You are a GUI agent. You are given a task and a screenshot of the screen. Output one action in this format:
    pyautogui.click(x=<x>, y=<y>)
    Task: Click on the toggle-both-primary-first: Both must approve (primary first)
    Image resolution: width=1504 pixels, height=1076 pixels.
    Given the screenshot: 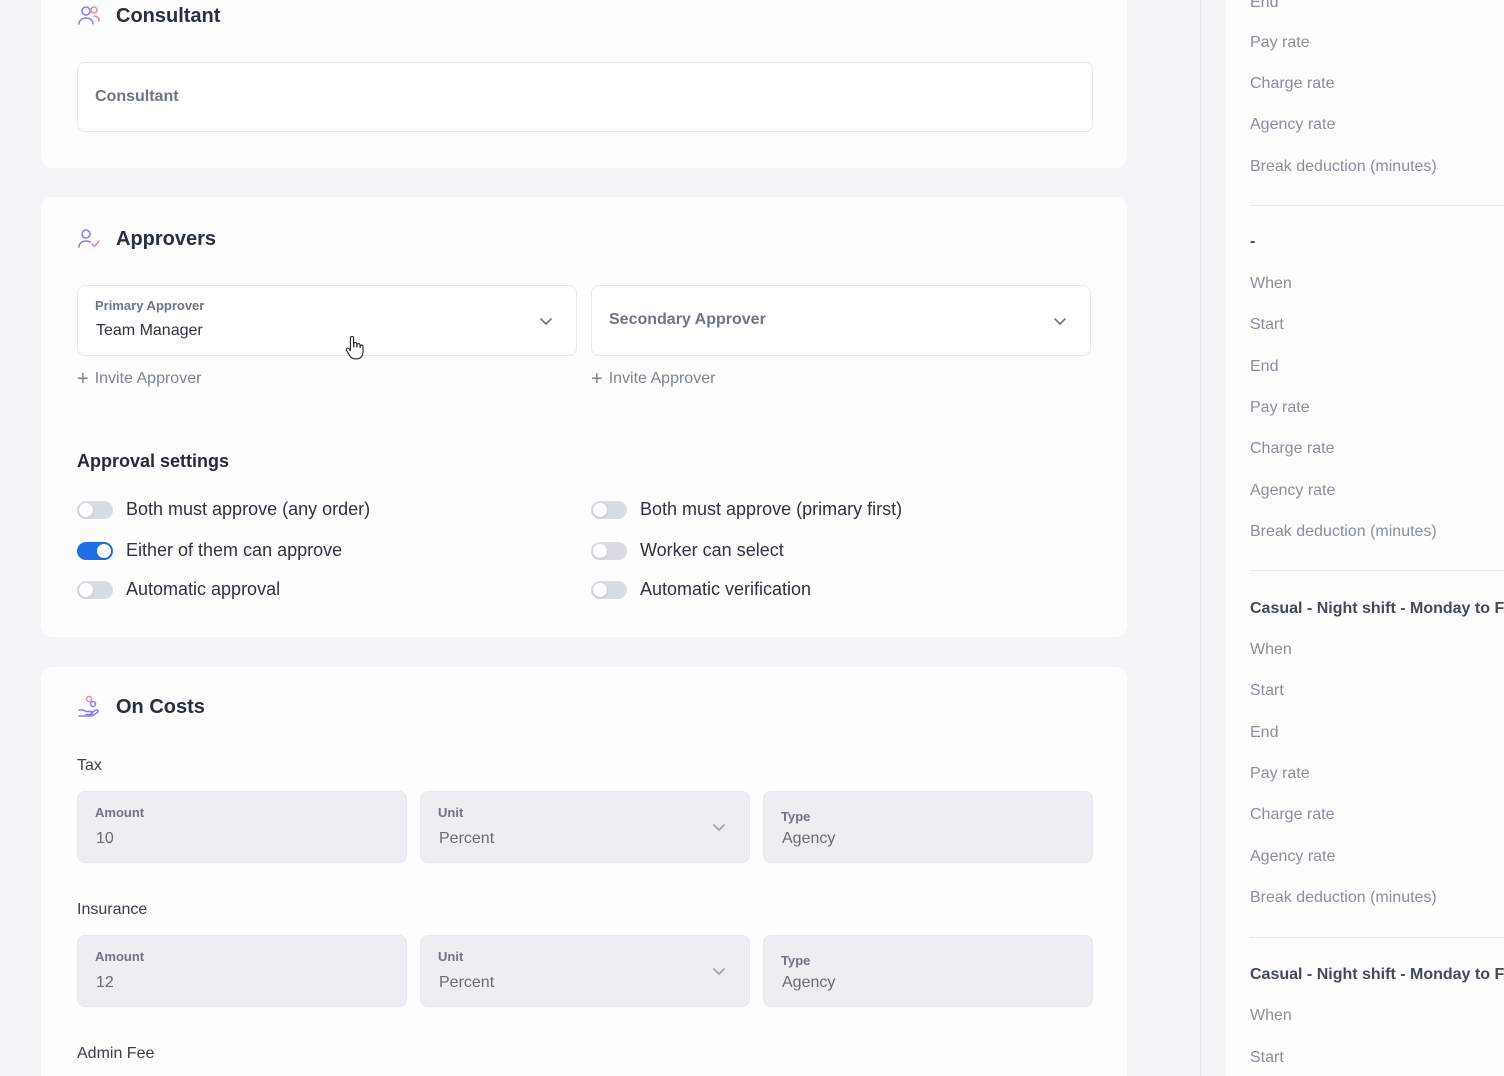 What is the action you would take?
    pyautogui.click(x=746, y=509)
    